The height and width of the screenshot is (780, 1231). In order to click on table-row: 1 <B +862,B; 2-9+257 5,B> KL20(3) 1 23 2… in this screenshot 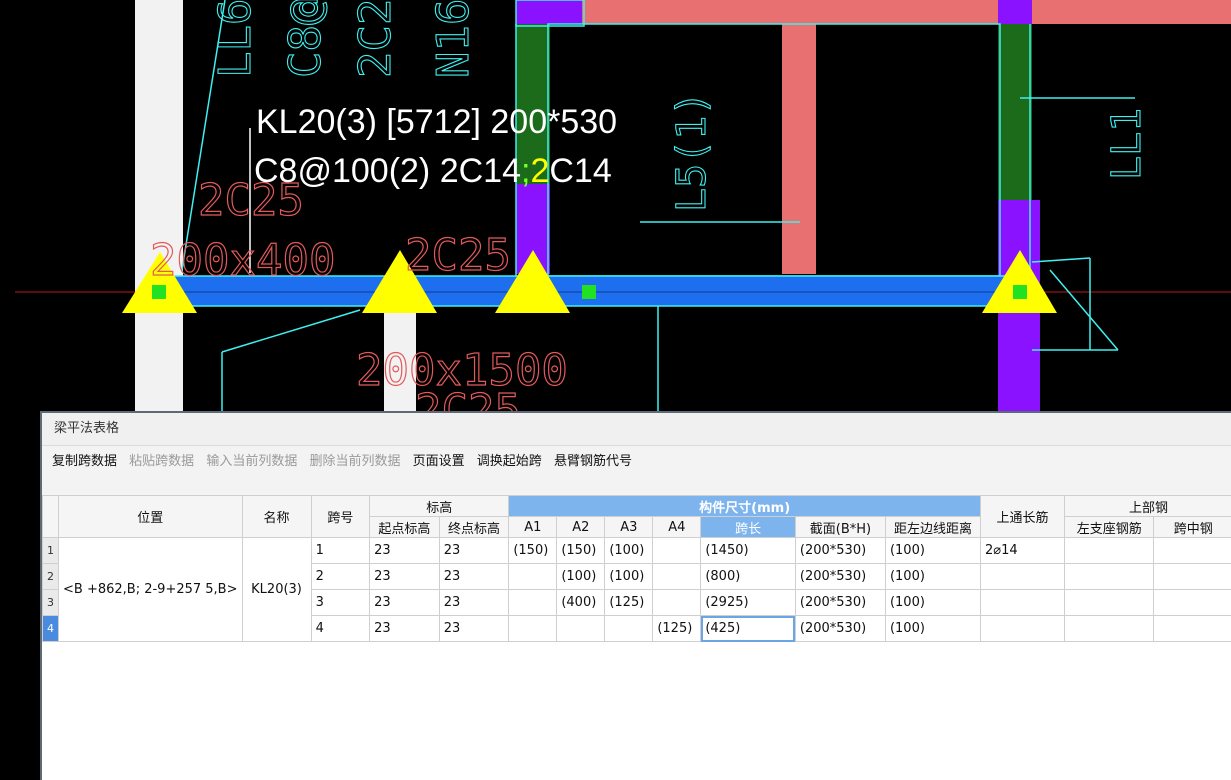, I will do `click(636, 589)`.